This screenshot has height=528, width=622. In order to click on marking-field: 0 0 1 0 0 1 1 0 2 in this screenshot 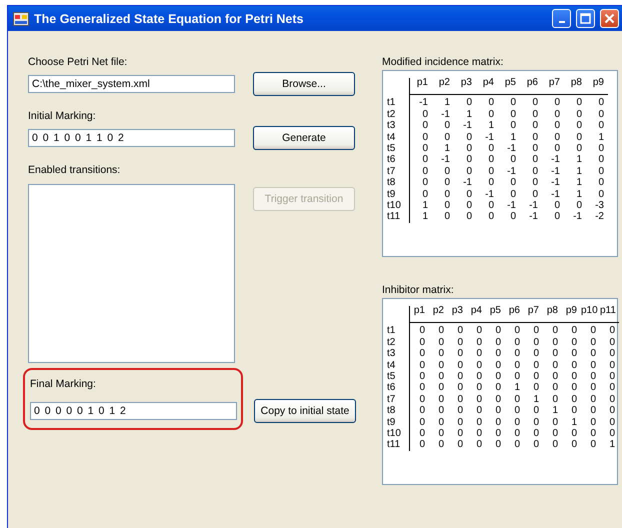, I will do `click(131, 138)`.